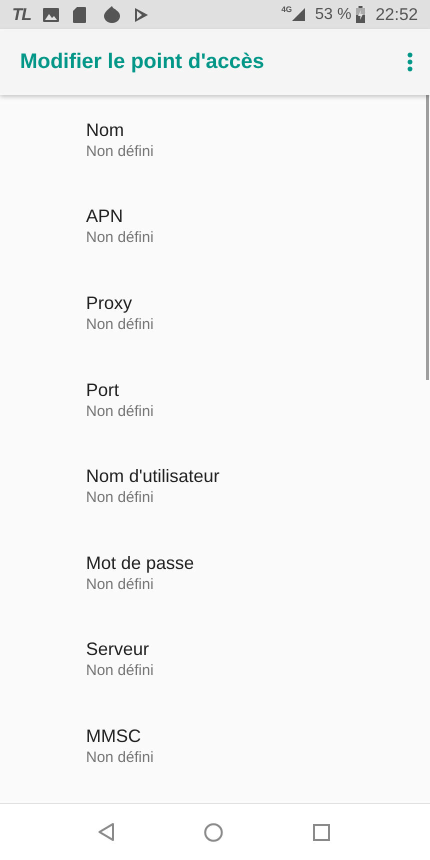 The width and height of the screenshot is (430, 860). Describe the element at coordinates (106, 130) in the screenshot. I see `setting-title: Nom` at that location.